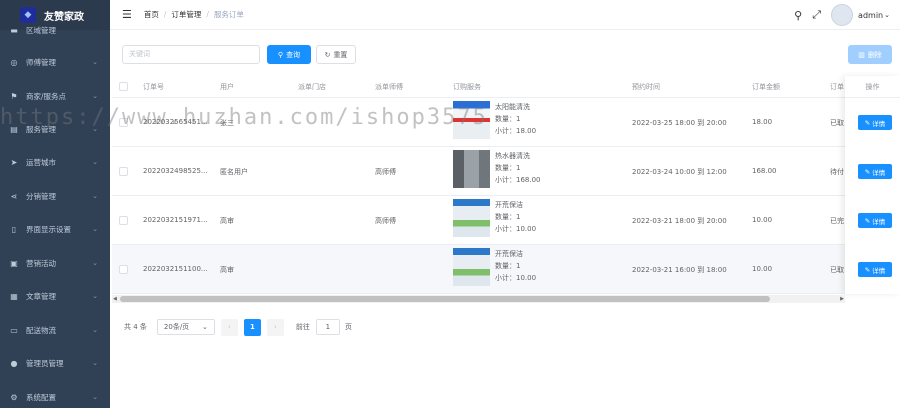  I want to click on col-store: 派单门店, so click(312, 87).